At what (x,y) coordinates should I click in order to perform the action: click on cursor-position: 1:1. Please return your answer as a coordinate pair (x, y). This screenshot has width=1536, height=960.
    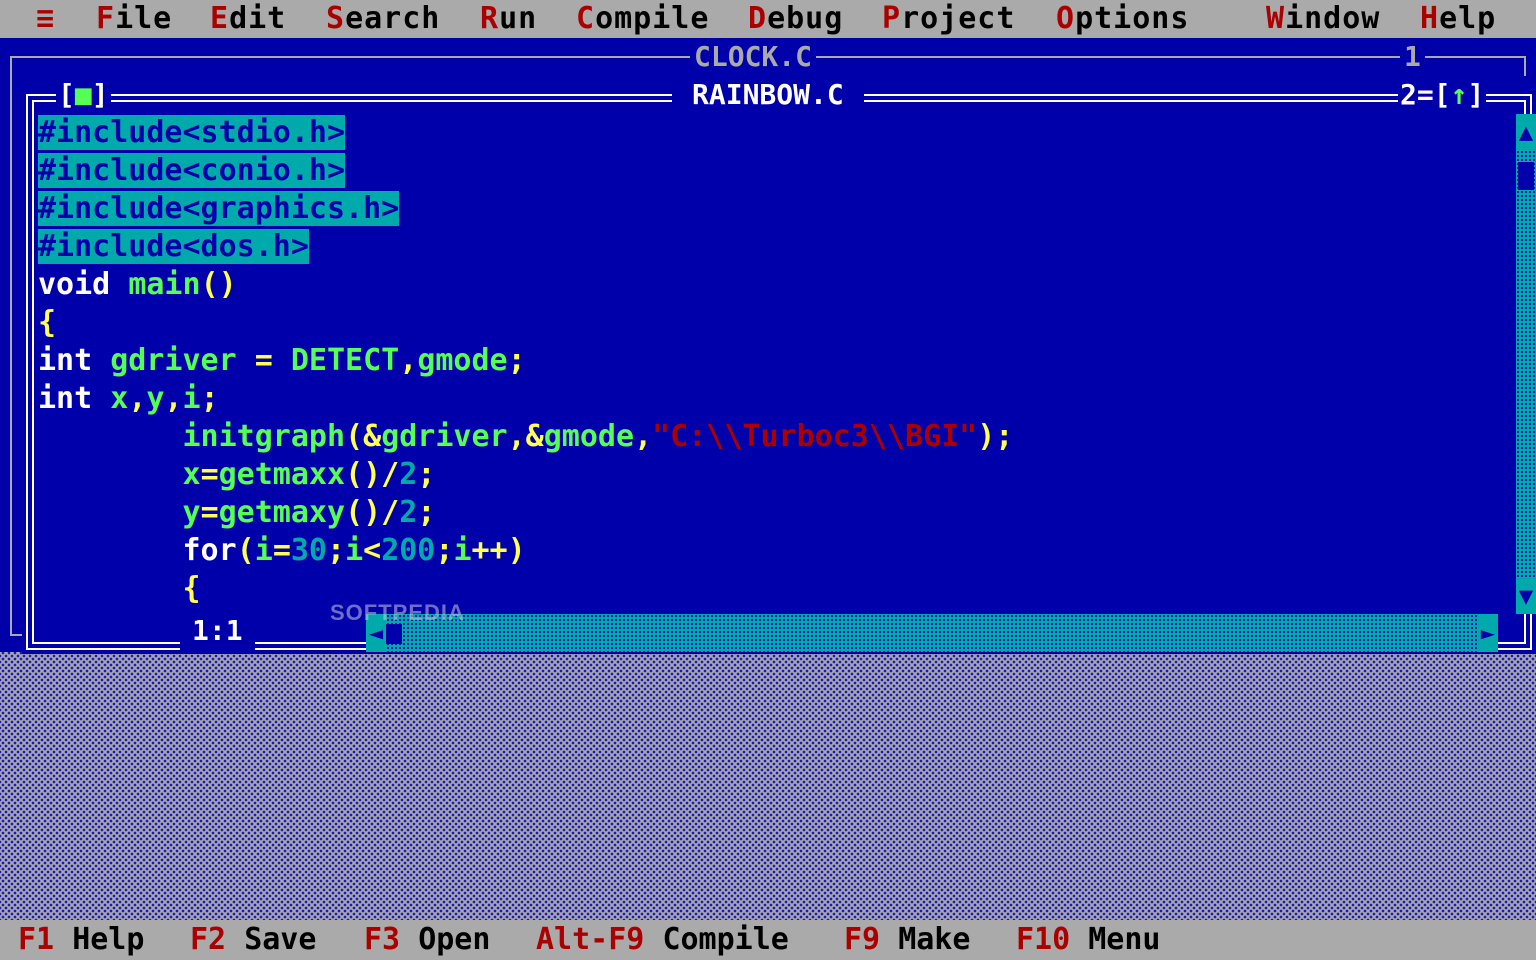
    Looking at the image, I should click on (217, 631).